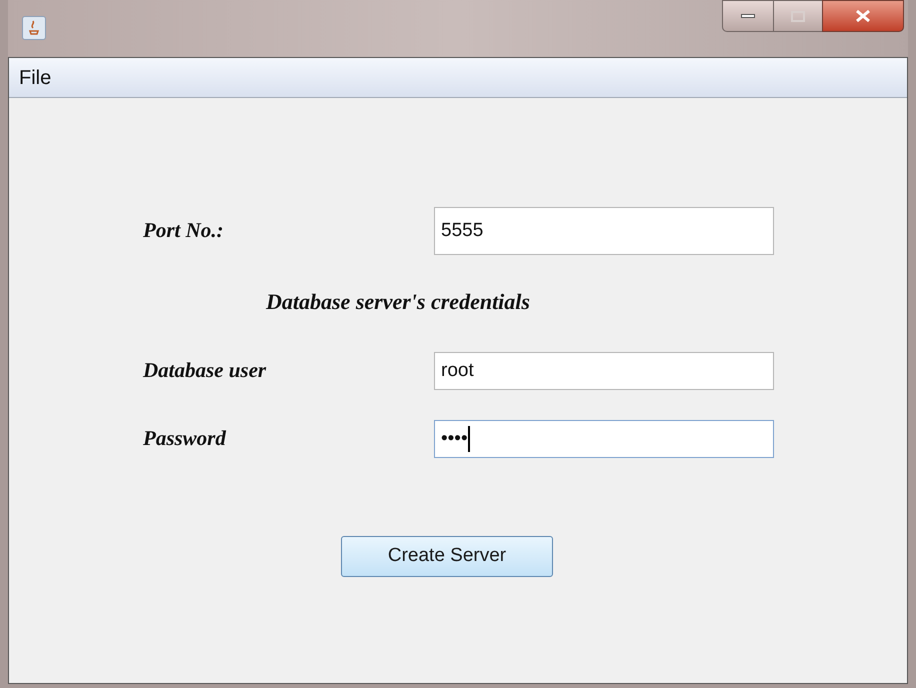  I want to click on minimize-button, so click(748, 16).